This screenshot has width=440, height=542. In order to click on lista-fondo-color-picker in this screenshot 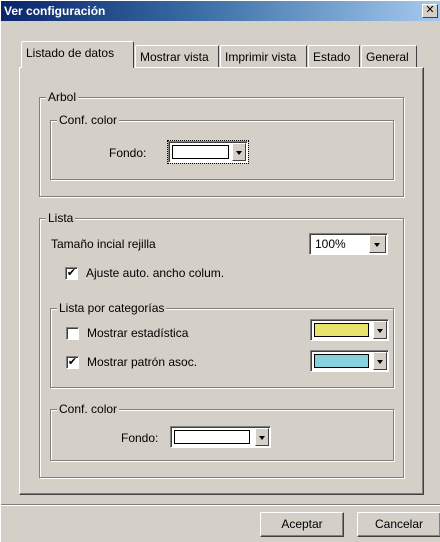, I will do `click(220, 437)`.